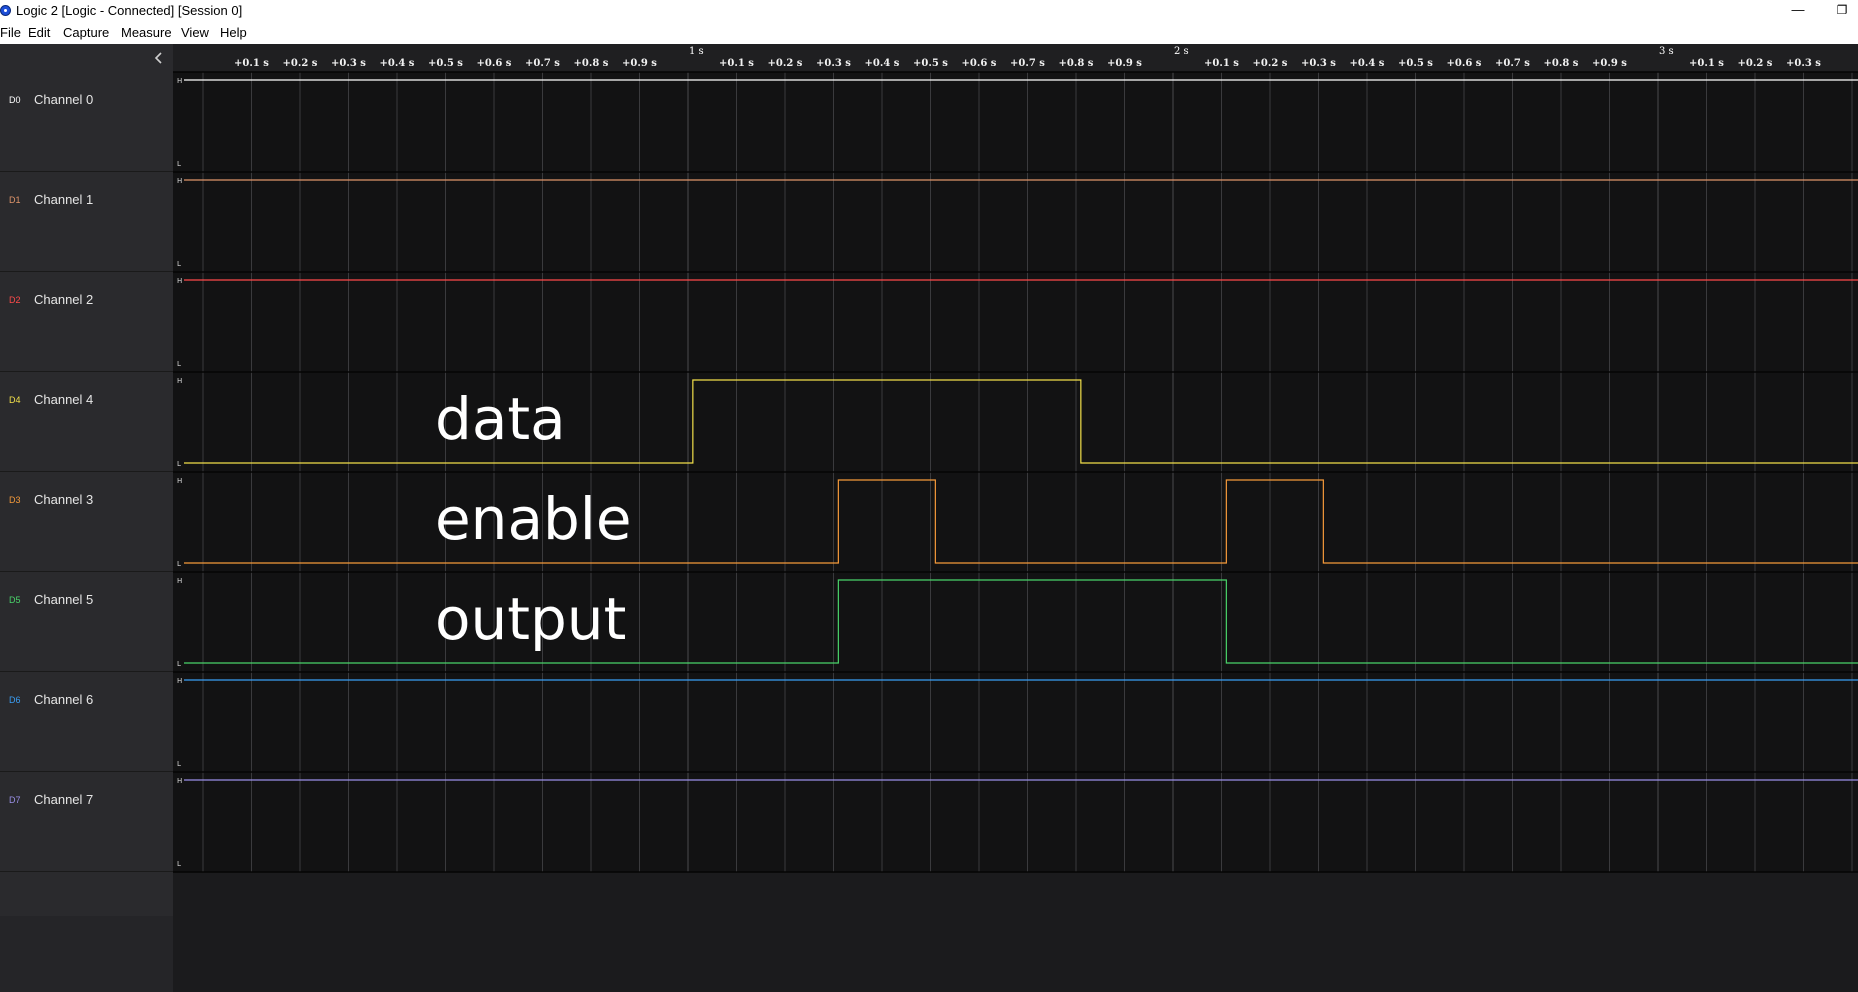 This screenshot has height=992, width=1858. Describe the element at coordinates (146, 32) in the screenshot. I see `menu-measure: Measure` at that location.